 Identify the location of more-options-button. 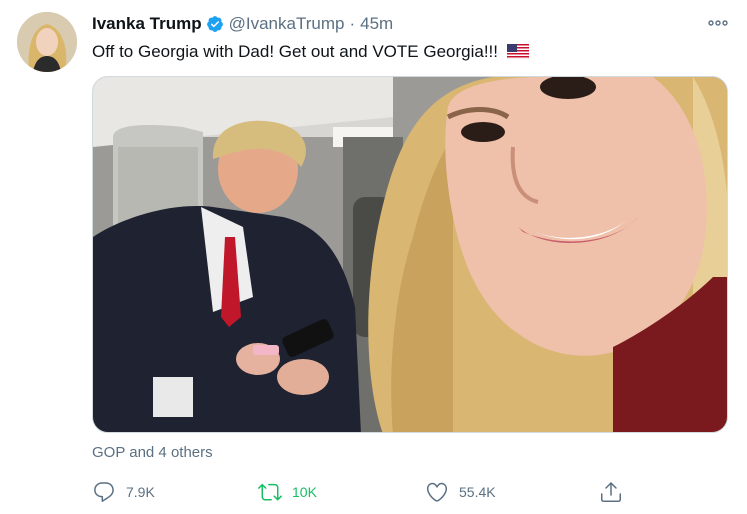
(718, 23).